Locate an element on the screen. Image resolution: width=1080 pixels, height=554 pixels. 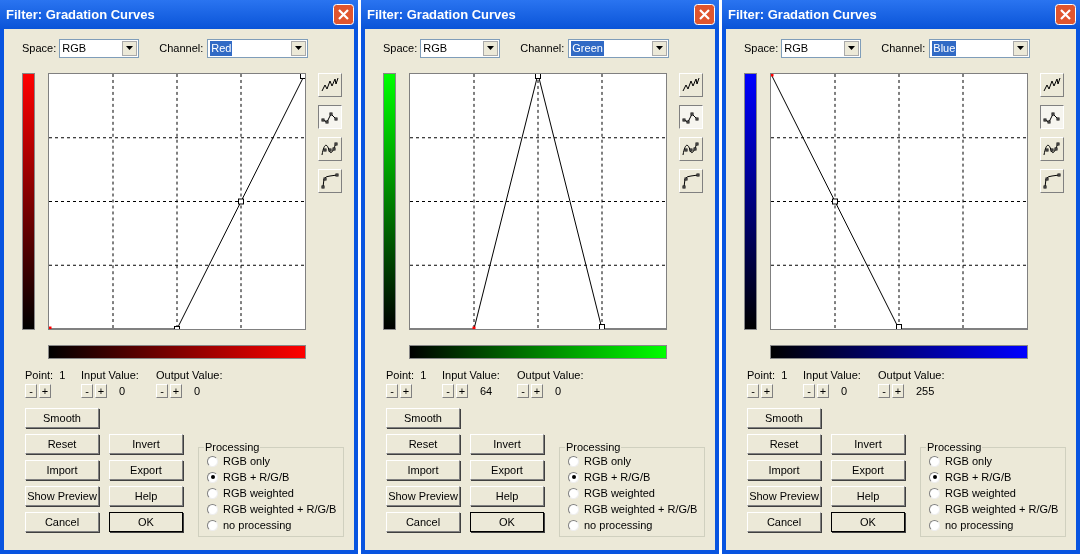
radio-label: RGB weighted is located at coordinates (980, 493).